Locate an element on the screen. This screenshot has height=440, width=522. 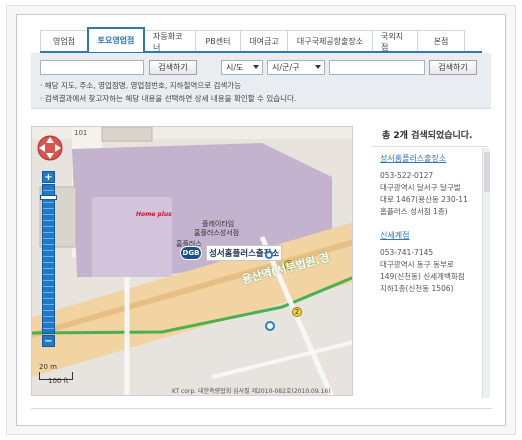
results-summary: 총 2개 검색되었습니다. is located at coordinates (427, 134).